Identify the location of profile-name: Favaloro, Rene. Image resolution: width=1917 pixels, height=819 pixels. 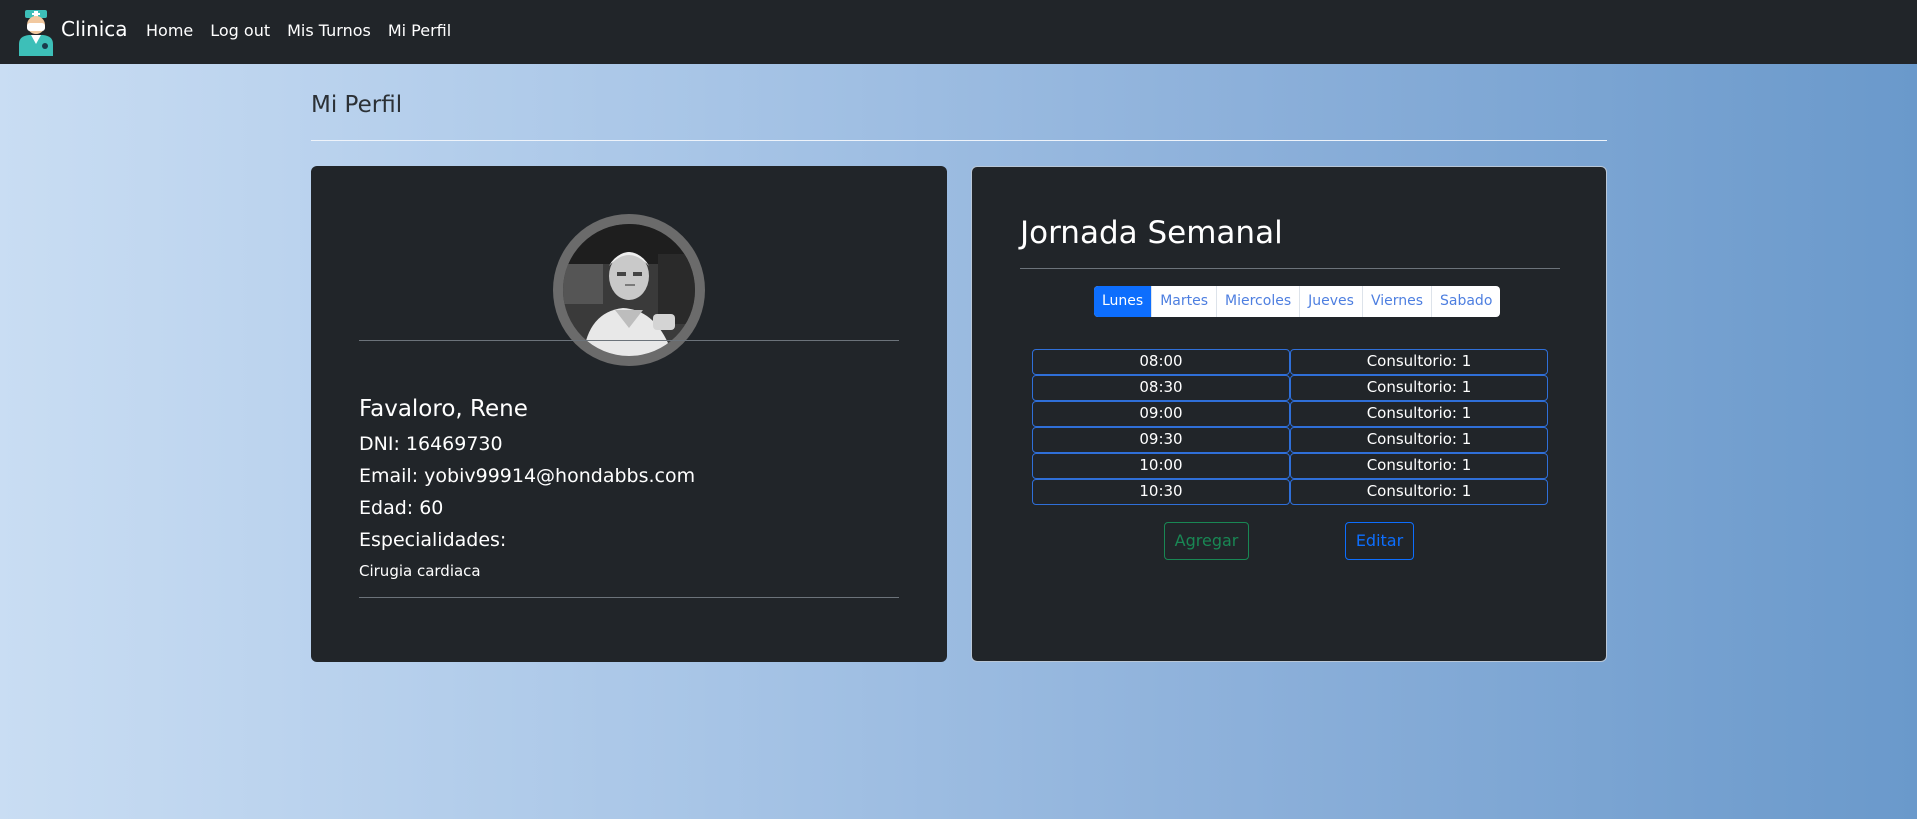
(443, 409).